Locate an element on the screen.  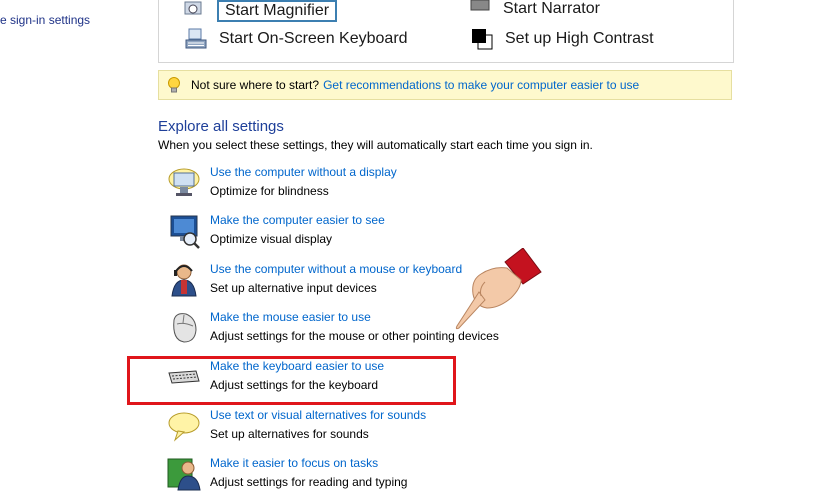
without-display-link: Use the computer without a display is located at coordinates (303, 172).